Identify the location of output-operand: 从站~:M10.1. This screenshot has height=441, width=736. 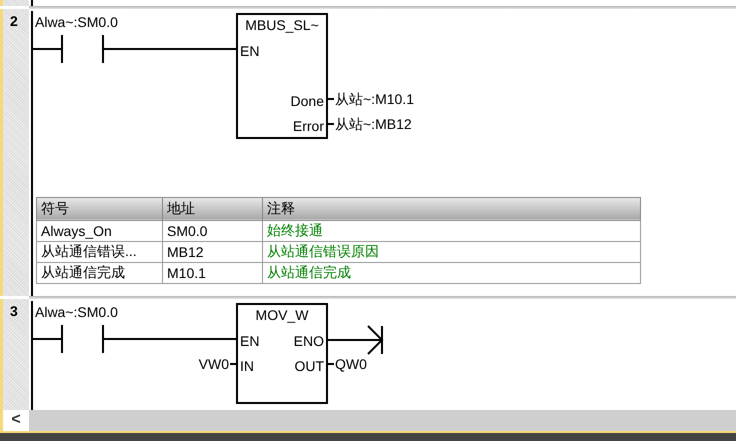
(371, 99).